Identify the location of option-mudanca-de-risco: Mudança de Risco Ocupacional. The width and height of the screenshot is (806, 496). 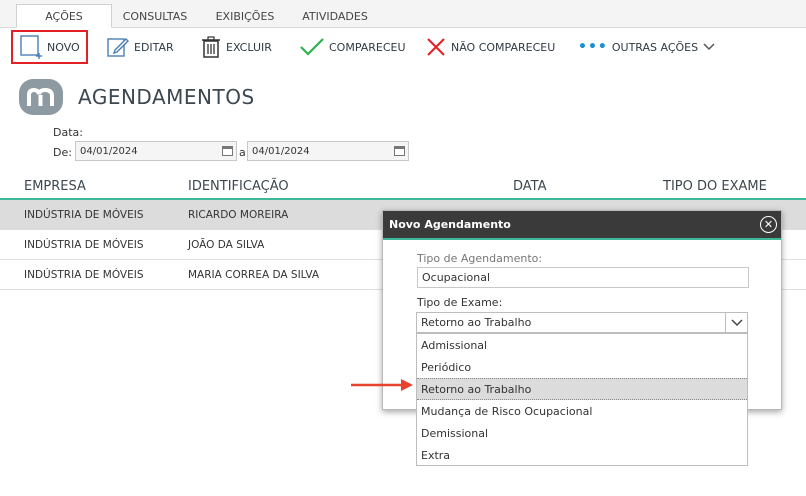
(582, 411).